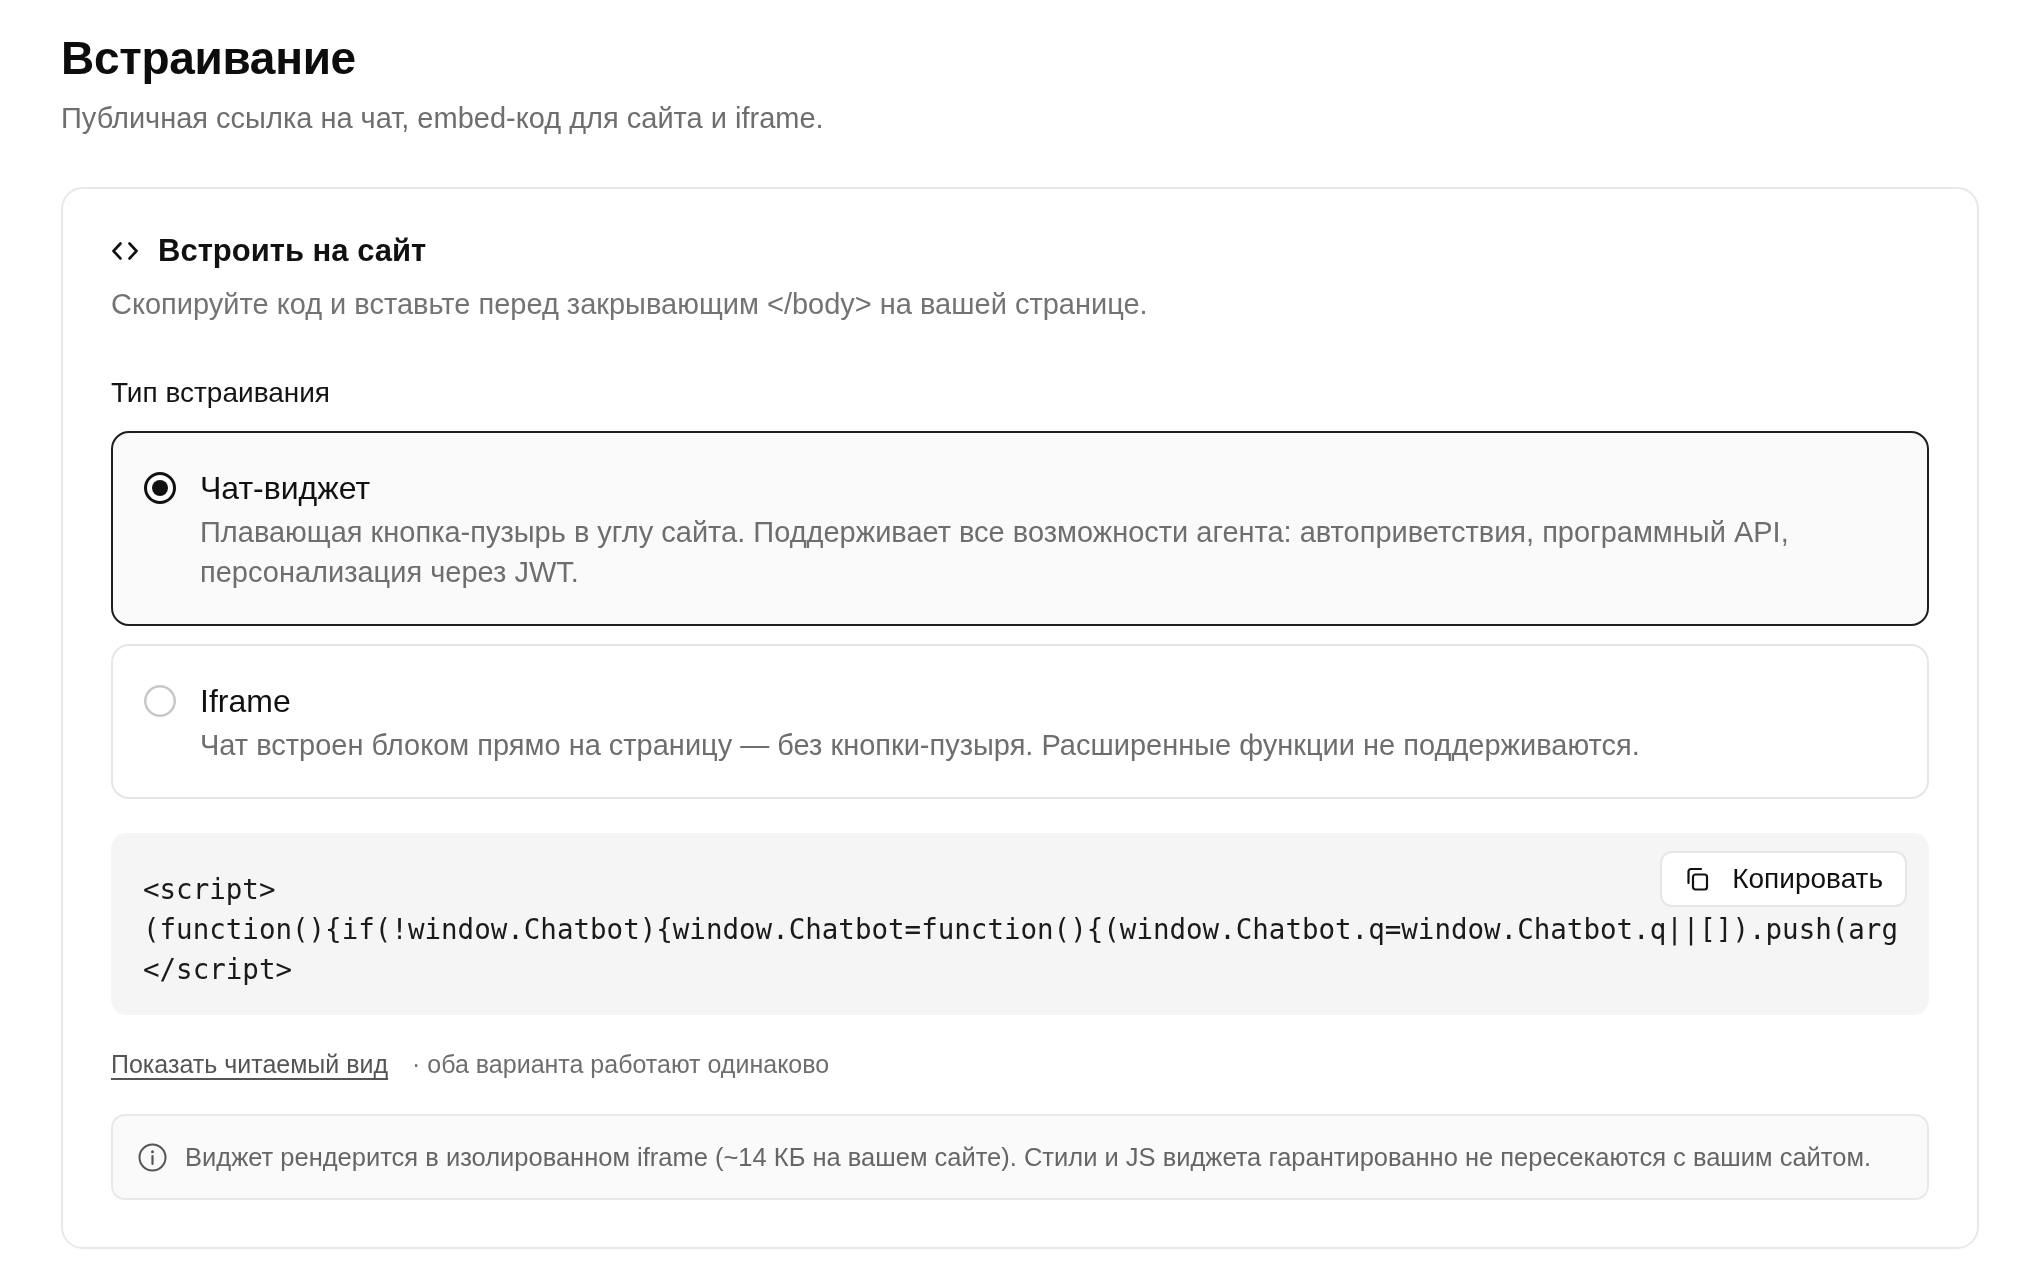  Describe the element at coordinates (1697, 879) in the screenshot. I see `copy-icon` at that location.